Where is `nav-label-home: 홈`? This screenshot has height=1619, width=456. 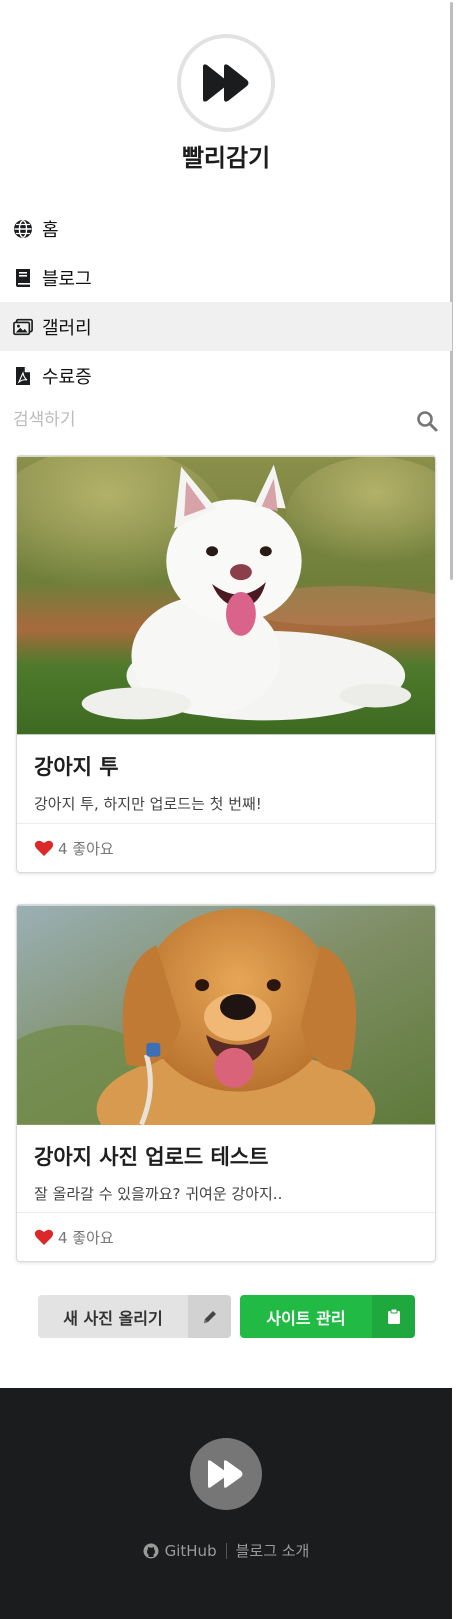
nav-label-home: 홈 is located at coordinates (50, 230).